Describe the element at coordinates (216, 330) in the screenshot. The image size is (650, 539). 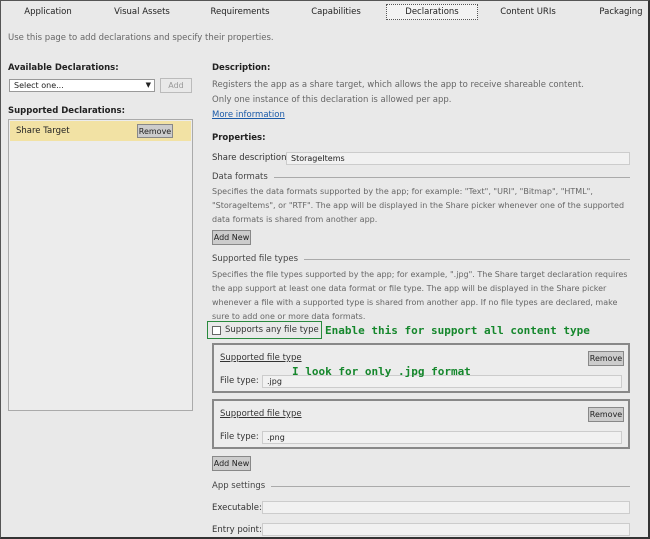
I see `checkbox-box` at that location.